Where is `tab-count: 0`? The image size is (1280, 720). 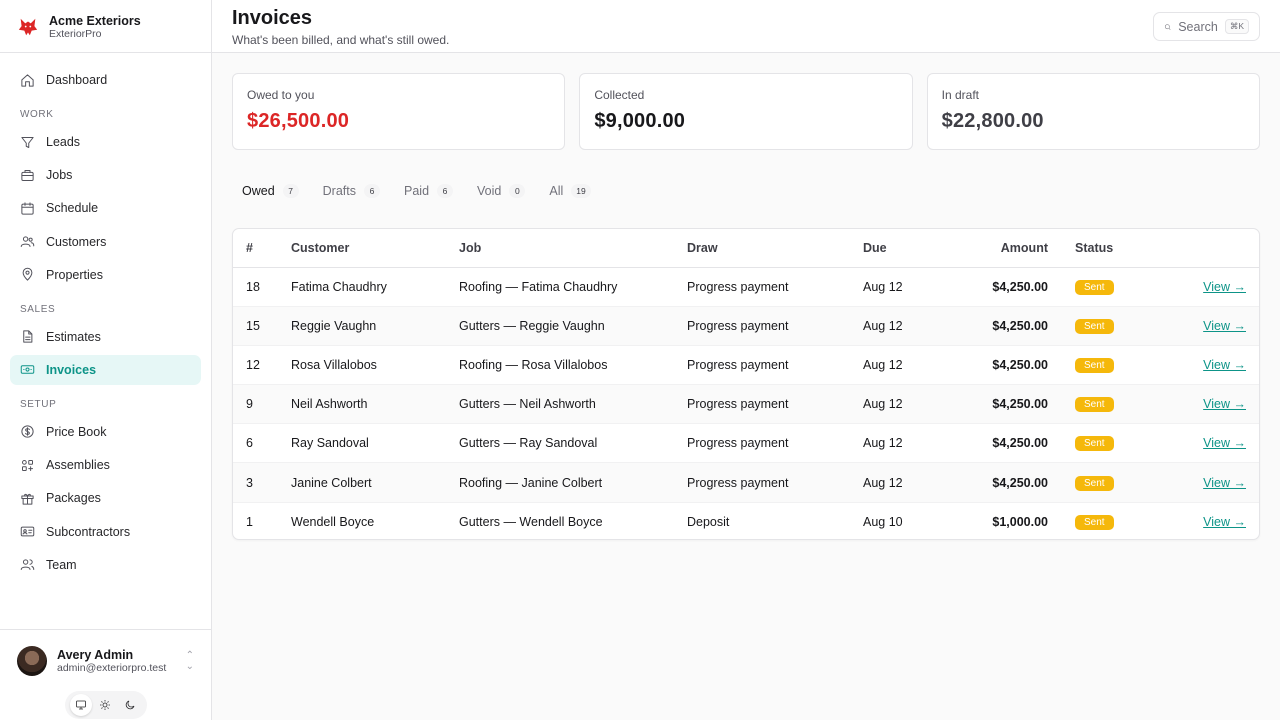
tab-count: 0 is located at coordinates (517, 191).